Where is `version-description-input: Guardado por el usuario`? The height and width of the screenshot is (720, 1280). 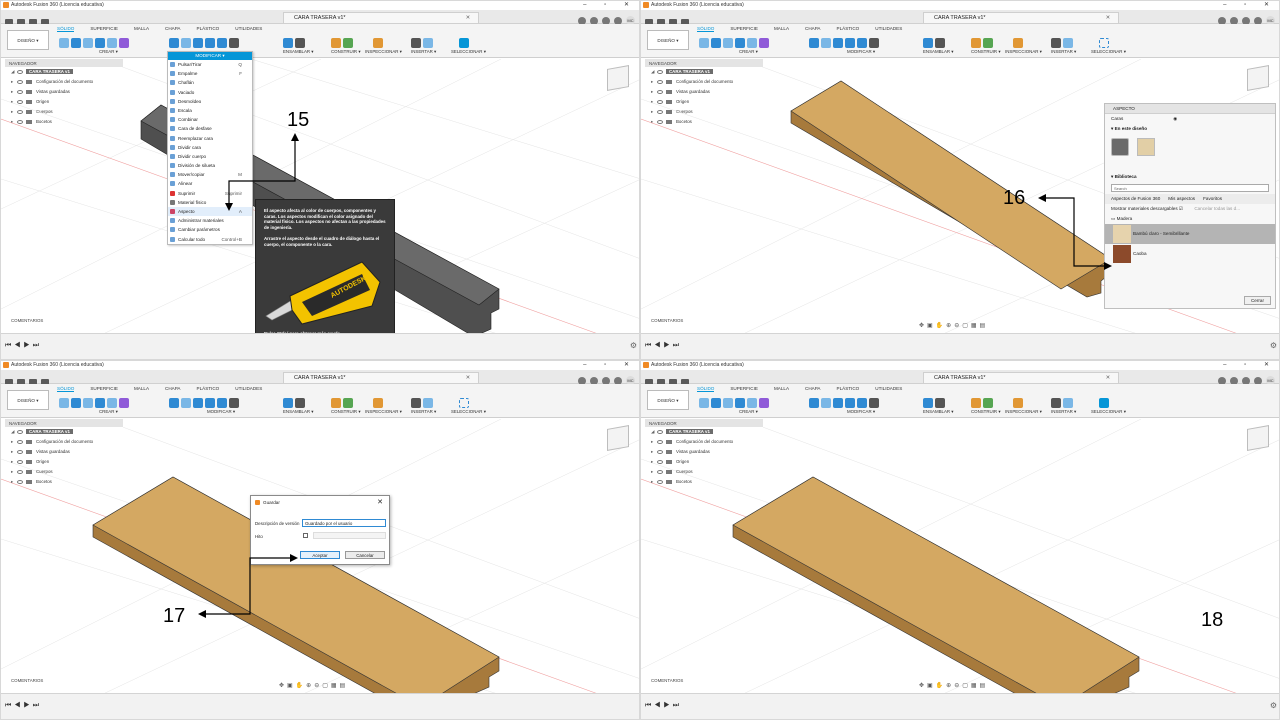 version-description-input: Guardado por el usuario is located at coordinates (344, 523).